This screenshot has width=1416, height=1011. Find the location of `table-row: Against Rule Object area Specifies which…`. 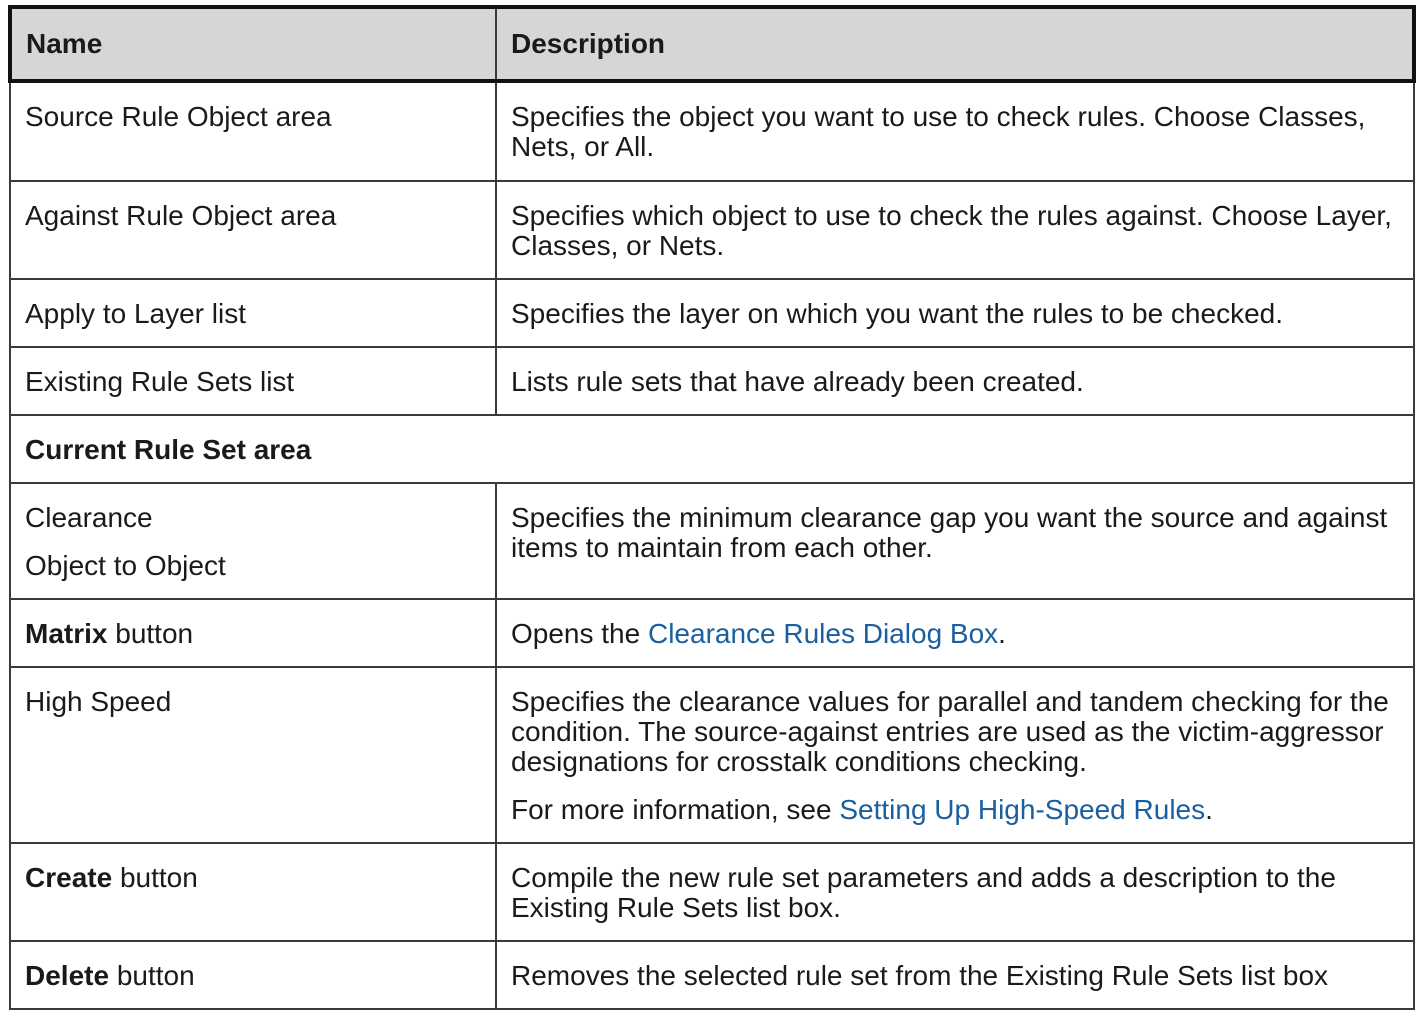

table-row: Against Rule Object area Specifies which… is located at coordinates (712, 230).